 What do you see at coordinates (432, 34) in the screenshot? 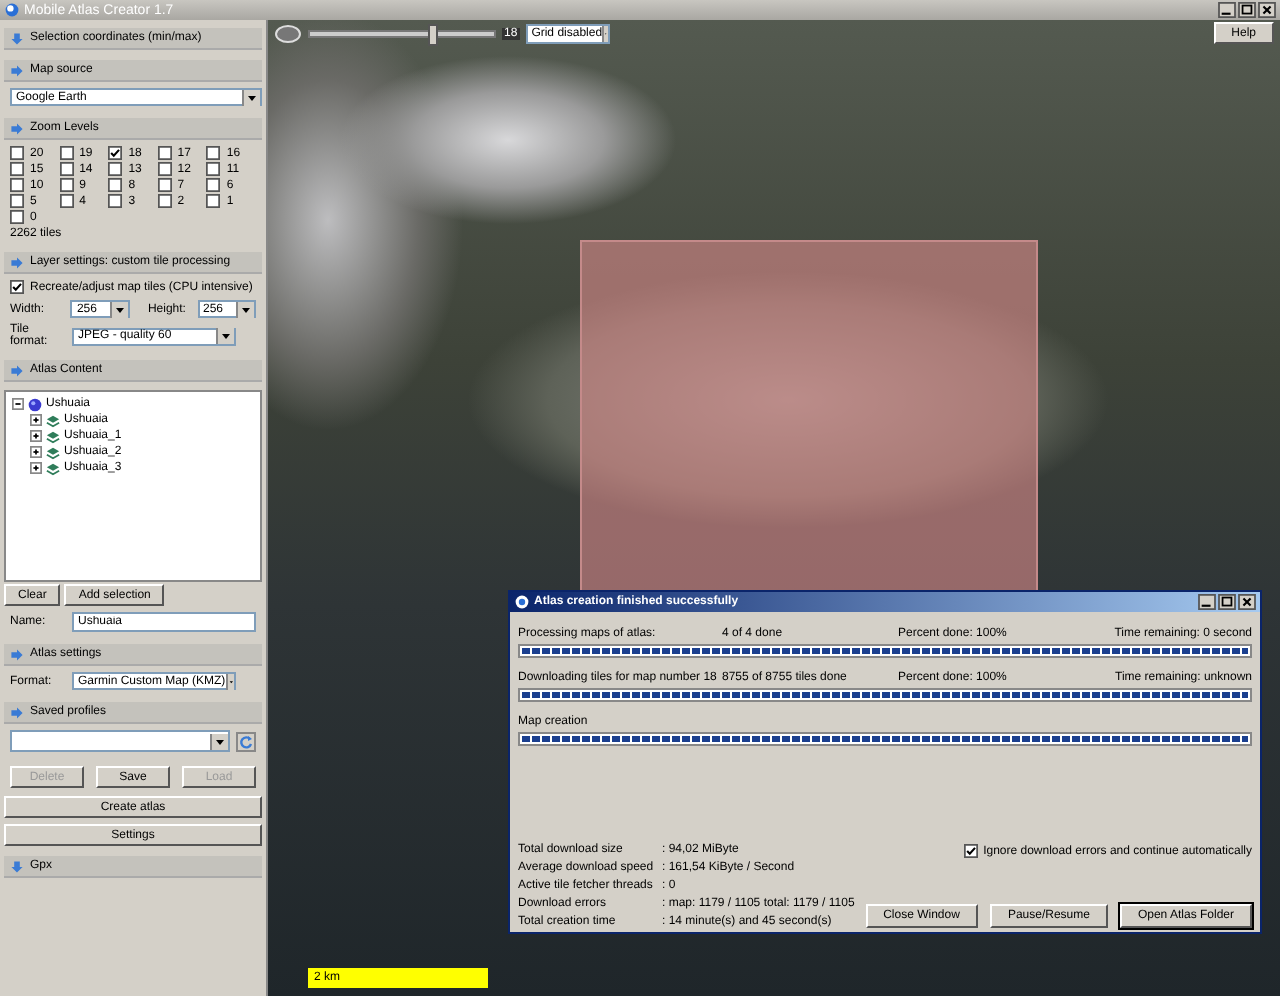
I see `slider-thumb` at bounding box center [432, 34].